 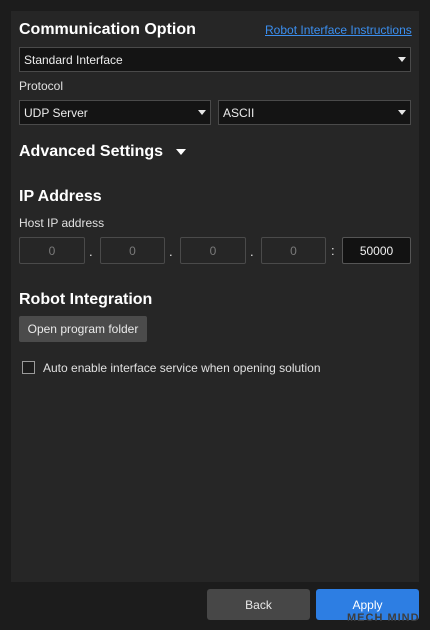 What do you see at coordinates (239, 112) in the screenshot?
I see `protocol-format-value: ASCII` at bounding box center [239, 112].